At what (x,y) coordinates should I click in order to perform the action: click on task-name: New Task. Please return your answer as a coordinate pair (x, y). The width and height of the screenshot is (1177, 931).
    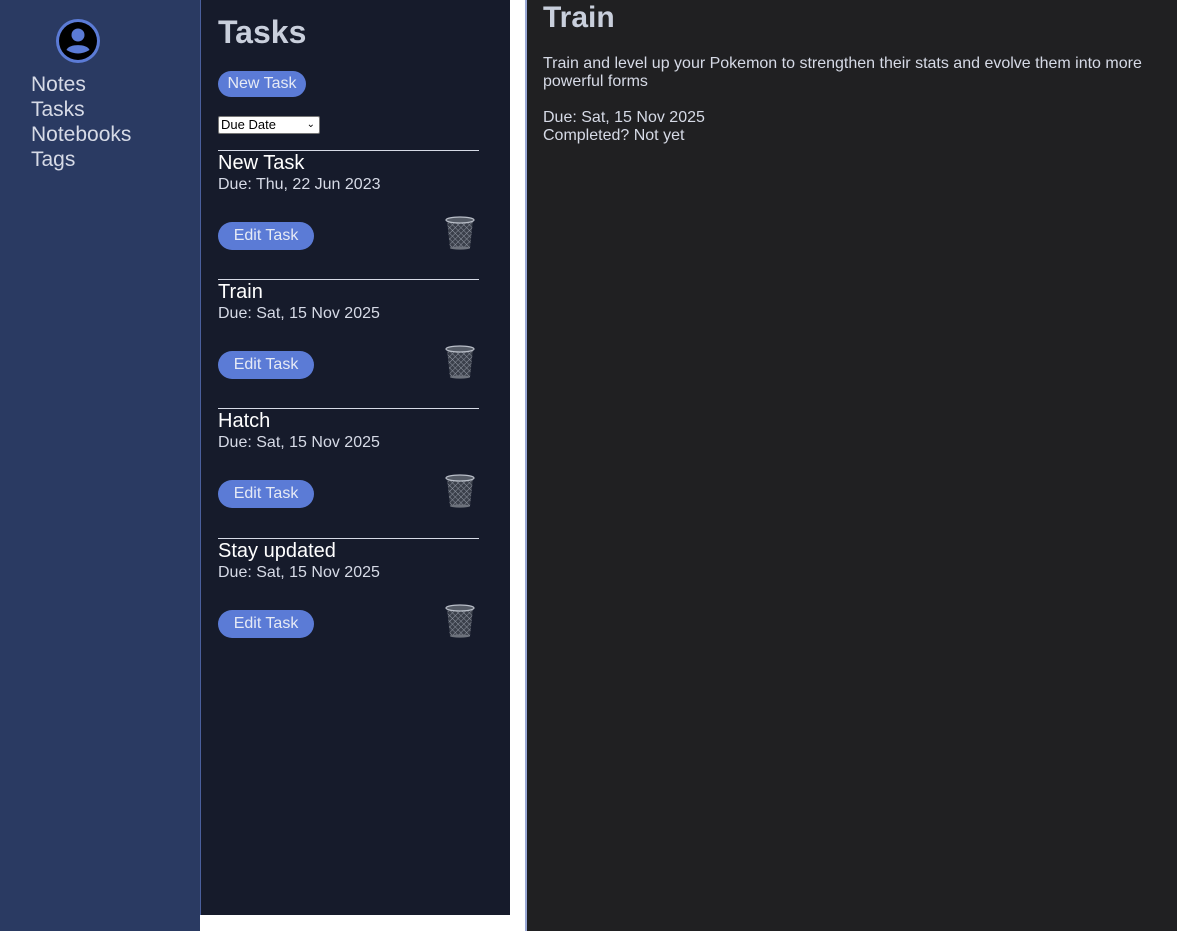
    Looking at the image, I should click on (261, 163).